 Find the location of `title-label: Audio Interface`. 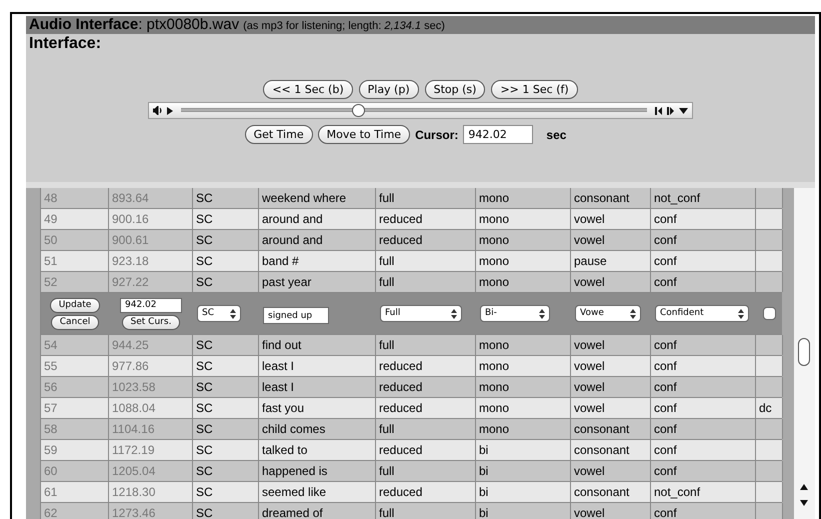

title-label: Audio Interface is located at coordinates (83, 25).